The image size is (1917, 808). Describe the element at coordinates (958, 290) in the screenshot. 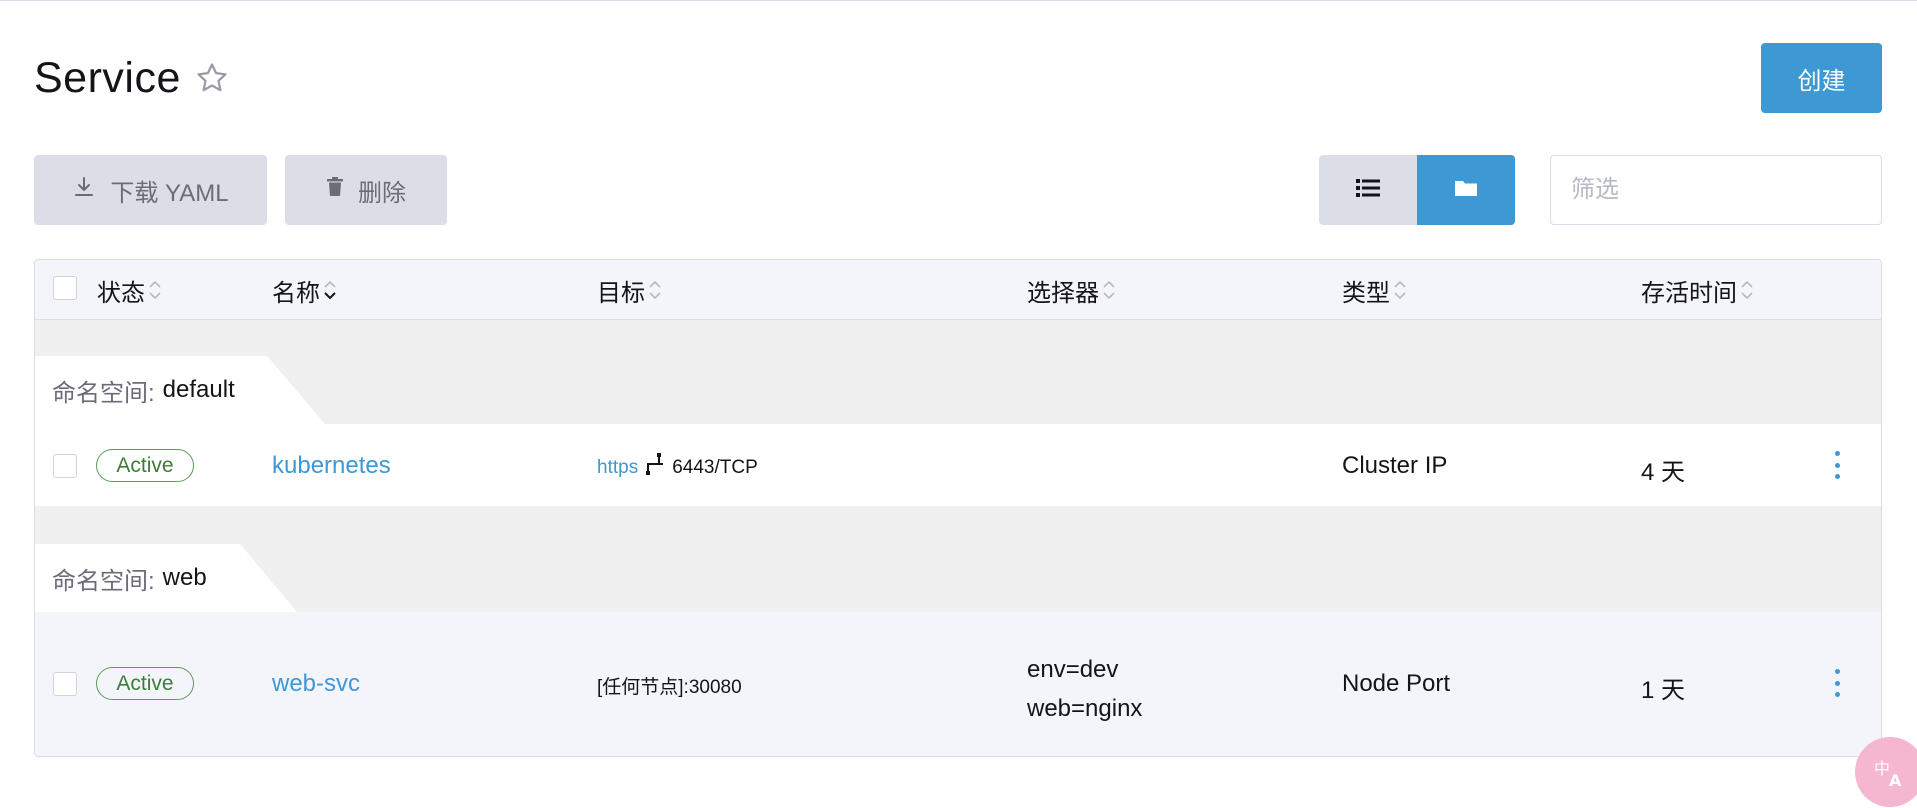

I see `table-header: 状态 名称 目标 选择器 类型 存活时间` at that location.